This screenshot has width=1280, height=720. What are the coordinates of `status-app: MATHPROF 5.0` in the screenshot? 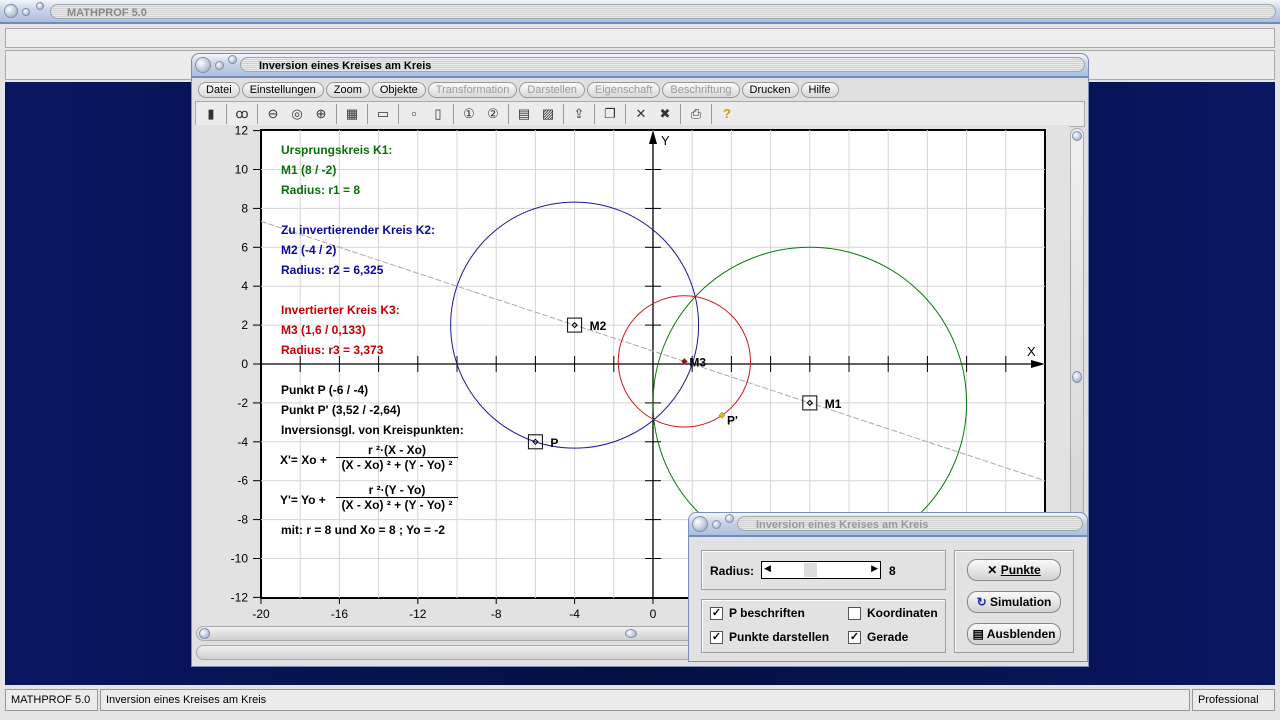 It's located at (51, 700).